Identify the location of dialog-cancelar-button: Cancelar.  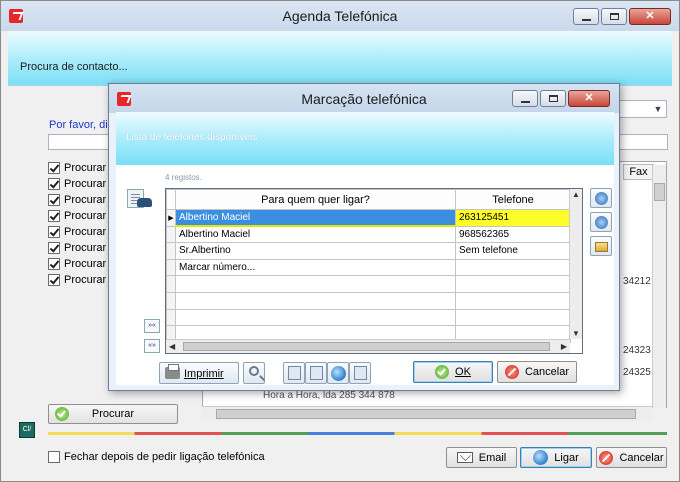
(537, 372).